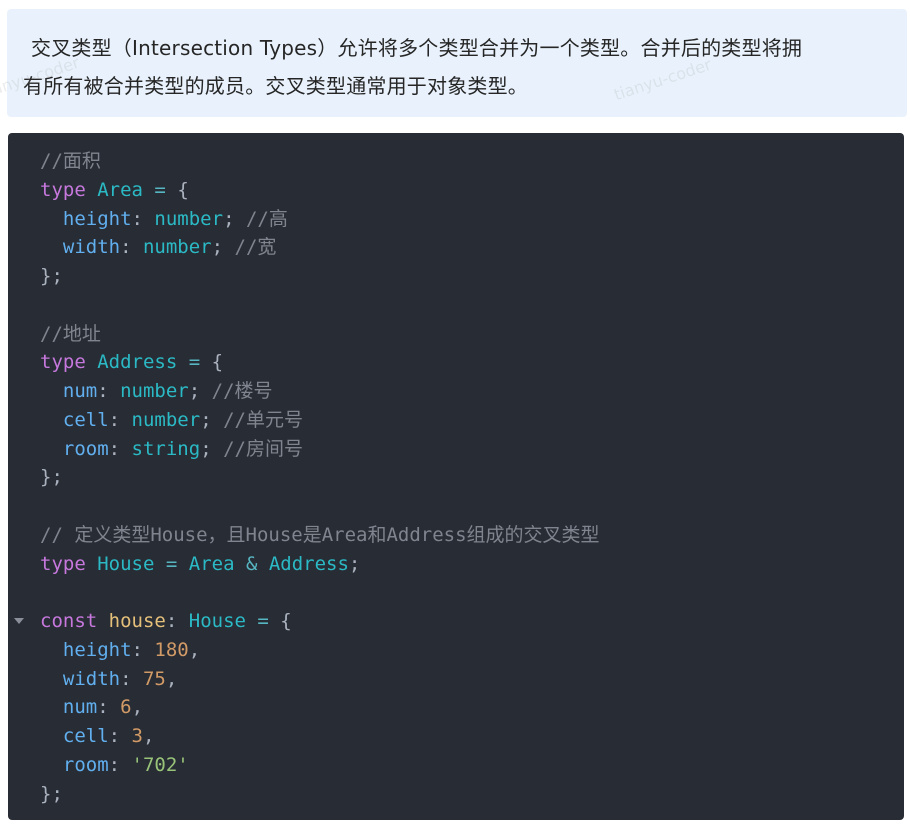  What do you see at coordinates (211, 563) in the screenshot?
I see `type-ref-area: Area` at bounding box center [211, 563].